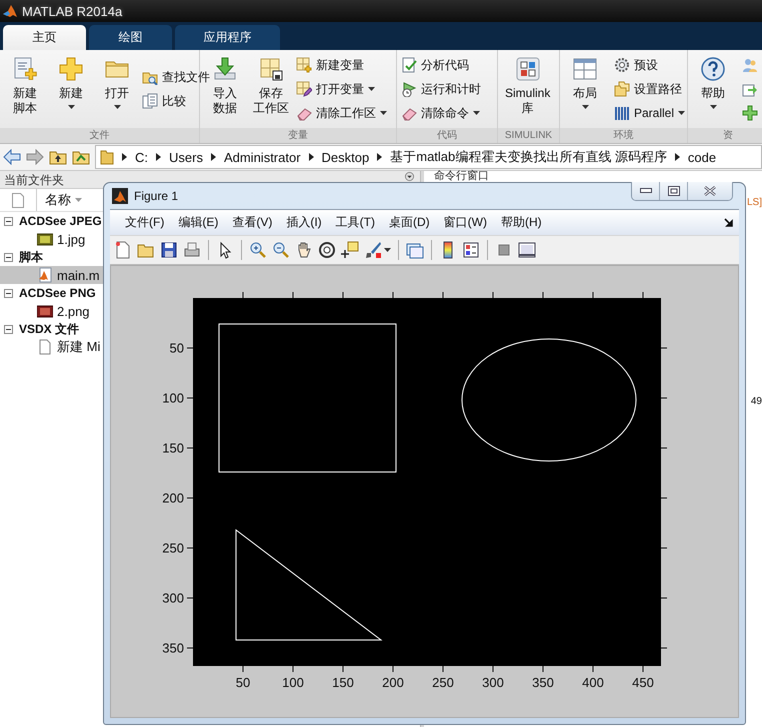 Image resolution: width=762 pixels, height=727 pixels. Describe the element at coordinates (31, 257) in the screenshot. I see `group-header: 脚本` at that location.